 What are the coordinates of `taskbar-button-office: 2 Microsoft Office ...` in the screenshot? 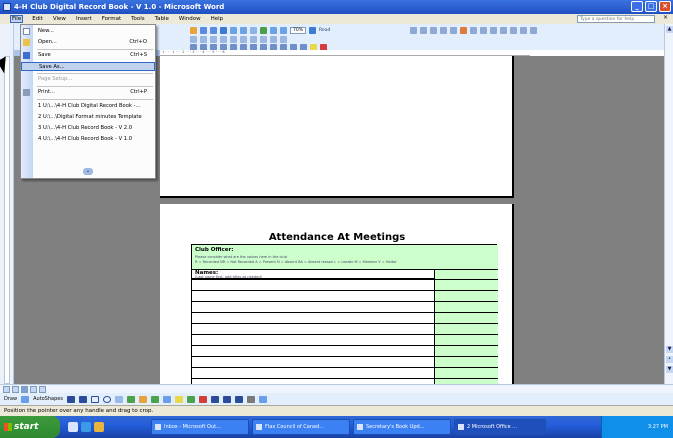 It's located at (500, 427).